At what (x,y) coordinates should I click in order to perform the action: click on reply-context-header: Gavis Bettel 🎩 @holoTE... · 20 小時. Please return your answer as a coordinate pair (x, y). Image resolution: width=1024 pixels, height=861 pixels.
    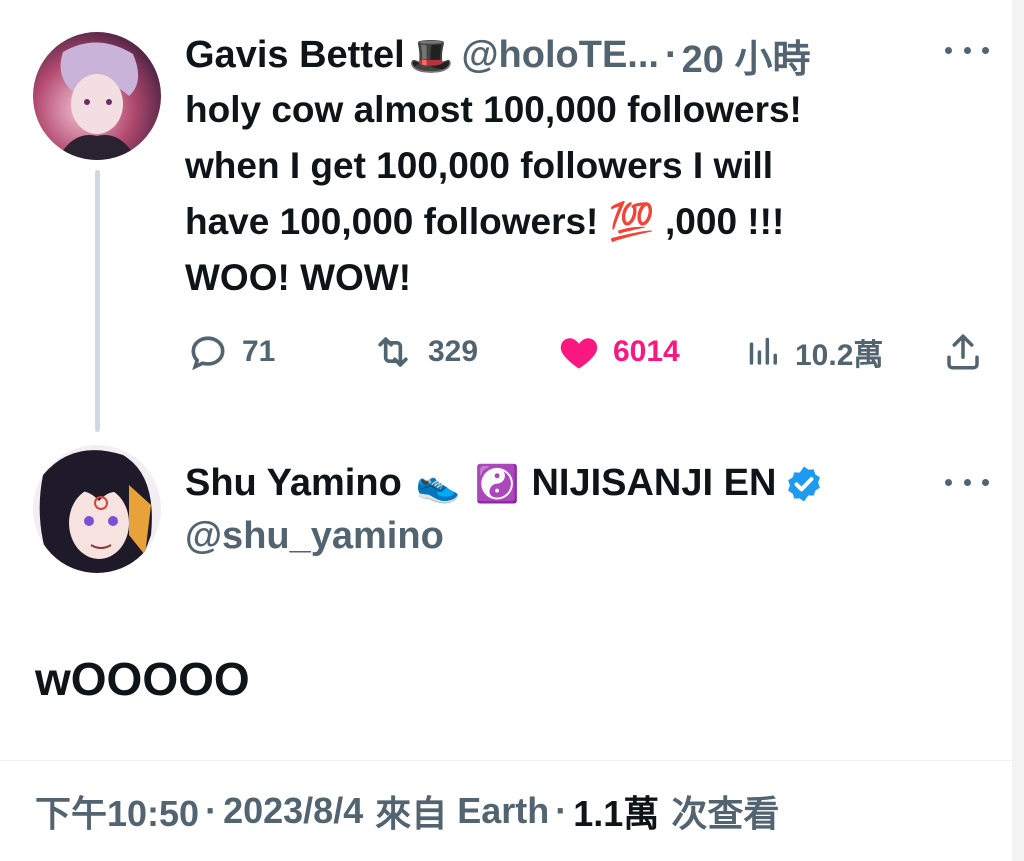
    Looking at the image, I should click on (497, 55).